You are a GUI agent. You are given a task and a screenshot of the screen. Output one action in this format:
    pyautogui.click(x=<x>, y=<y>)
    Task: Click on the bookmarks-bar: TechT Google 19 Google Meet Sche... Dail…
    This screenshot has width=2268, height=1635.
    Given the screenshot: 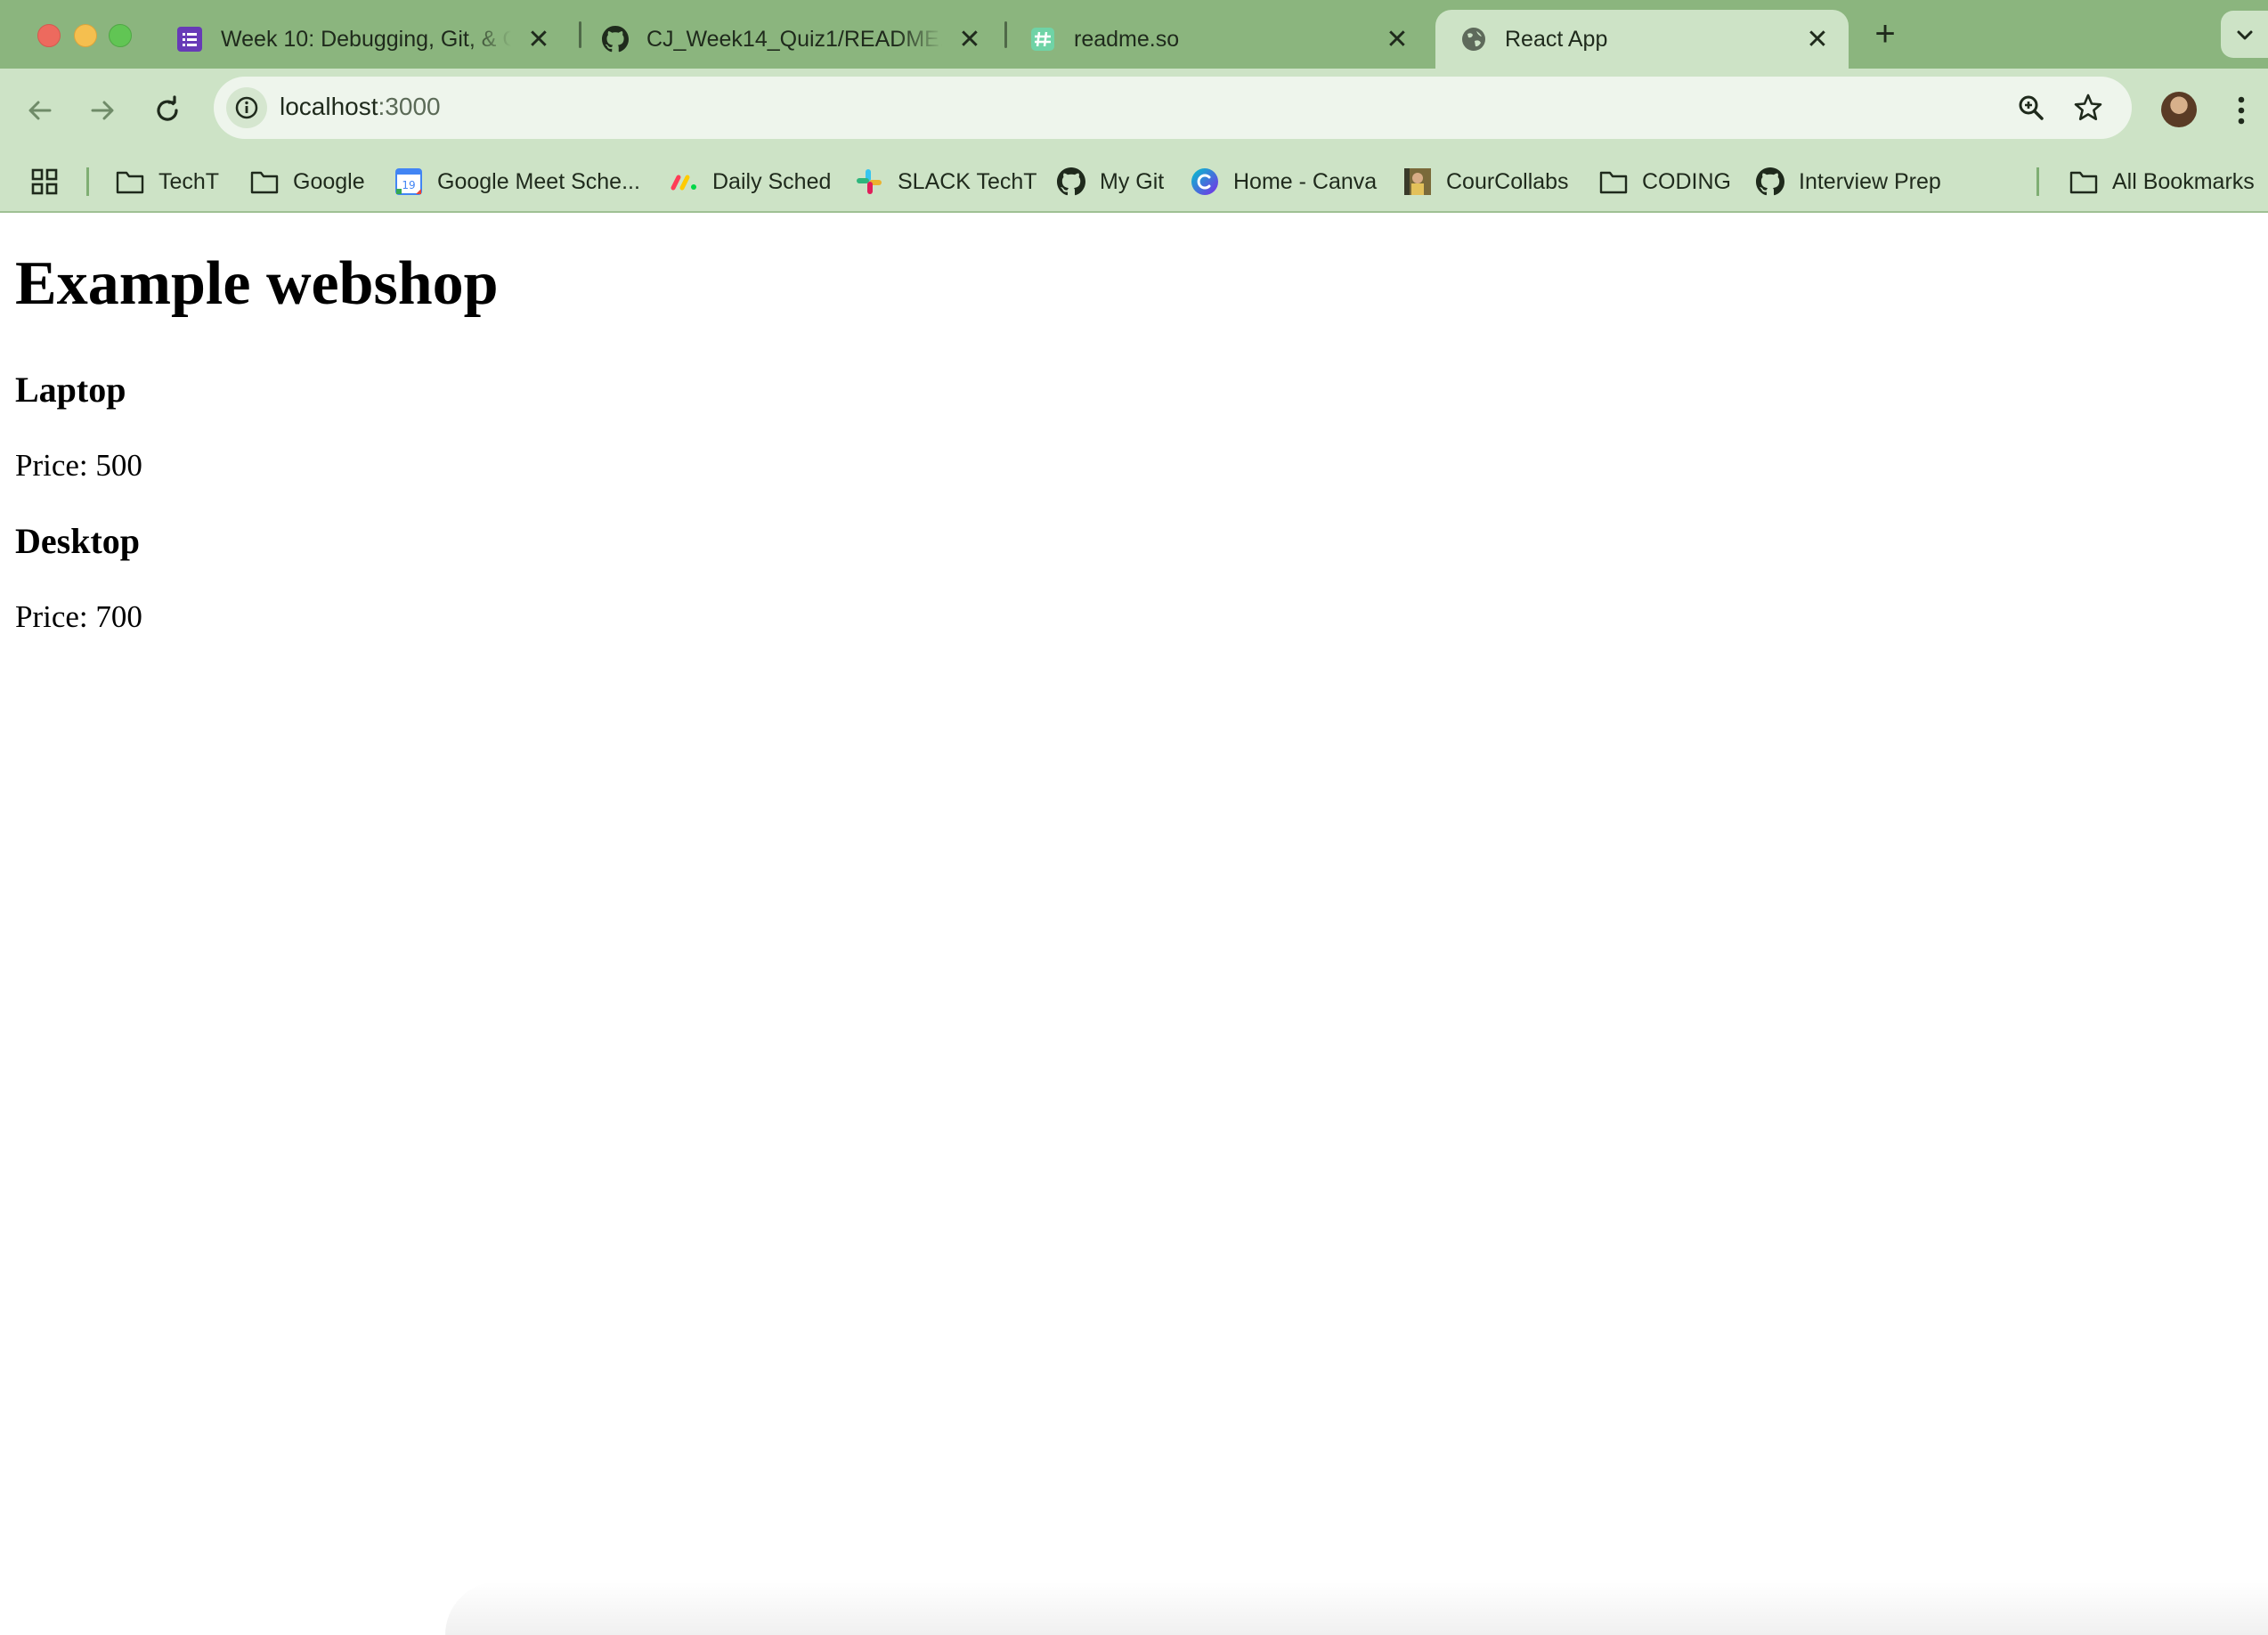 What is the action you would take?
    pyautogui.click(x=1134, y=182)
    